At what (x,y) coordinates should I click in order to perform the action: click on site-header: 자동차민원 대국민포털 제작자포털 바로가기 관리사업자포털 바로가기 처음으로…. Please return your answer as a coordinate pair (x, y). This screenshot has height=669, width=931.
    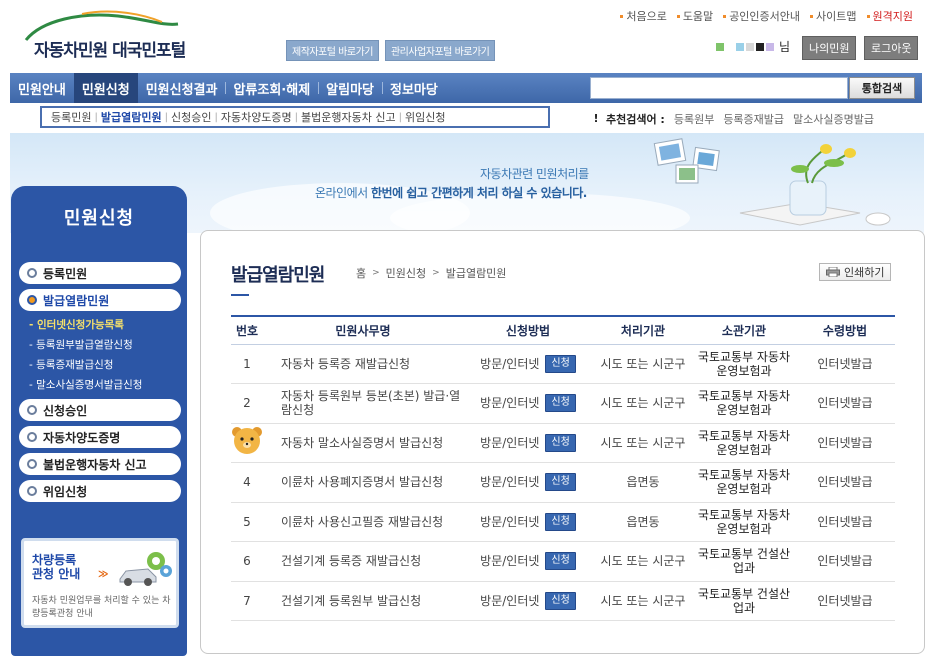
    Looking at the image, I should click on (465, 35).